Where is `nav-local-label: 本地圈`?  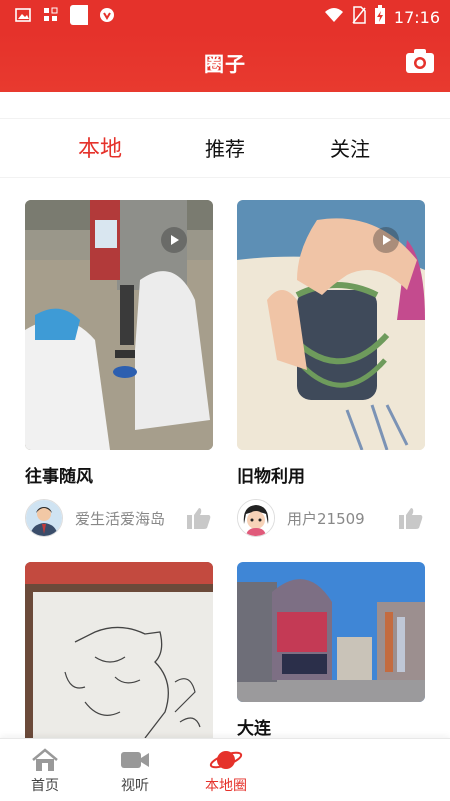 nav-local-label: 本地圈 is located at coordinates (226, 786).